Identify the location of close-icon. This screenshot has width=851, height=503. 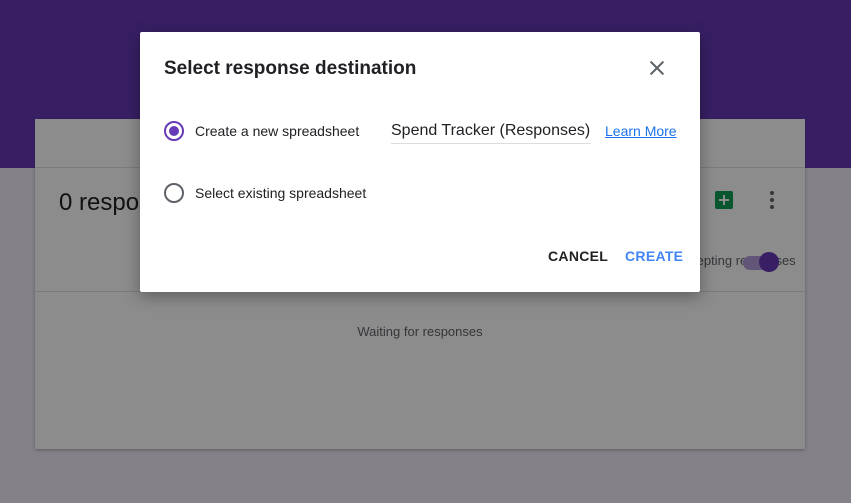
(657, 68).